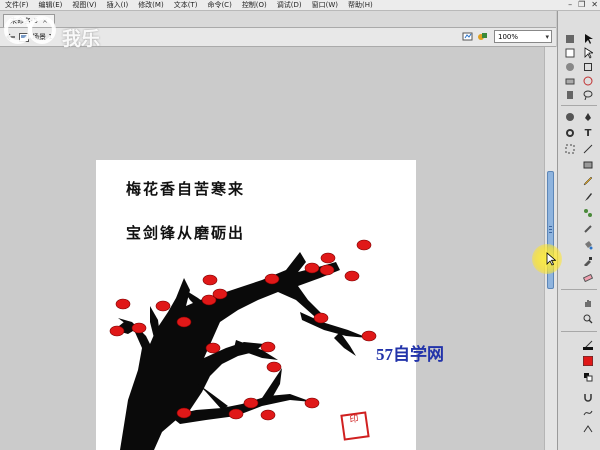 This screenshot has height=450, width=600. What do you see at coordinates (588, 261) in the screenshot?
I see `eyedropper-icon` at bounding box center [588, 261].